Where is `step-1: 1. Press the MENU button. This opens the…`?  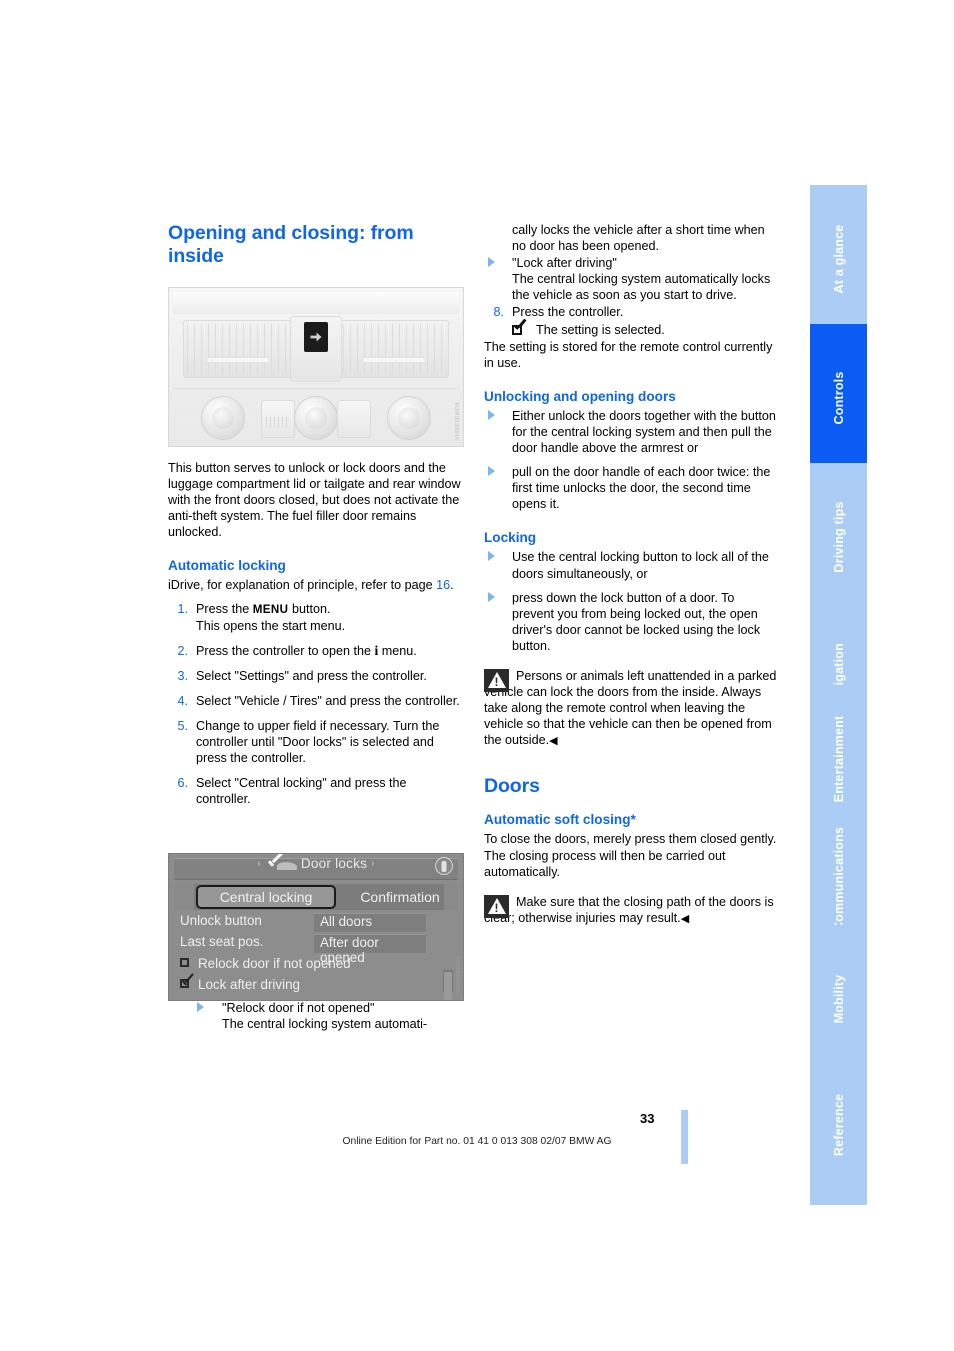 step-1: 1. Press the MENU button. This opens the… is located at coordinates (315, 617).